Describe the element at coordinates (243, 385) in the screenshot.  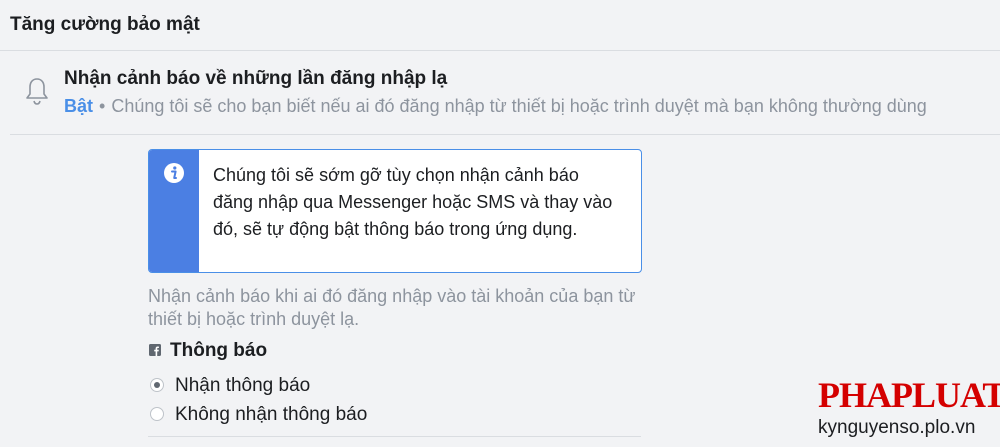
I see `radio-label: Nhận thông báo` at that location.